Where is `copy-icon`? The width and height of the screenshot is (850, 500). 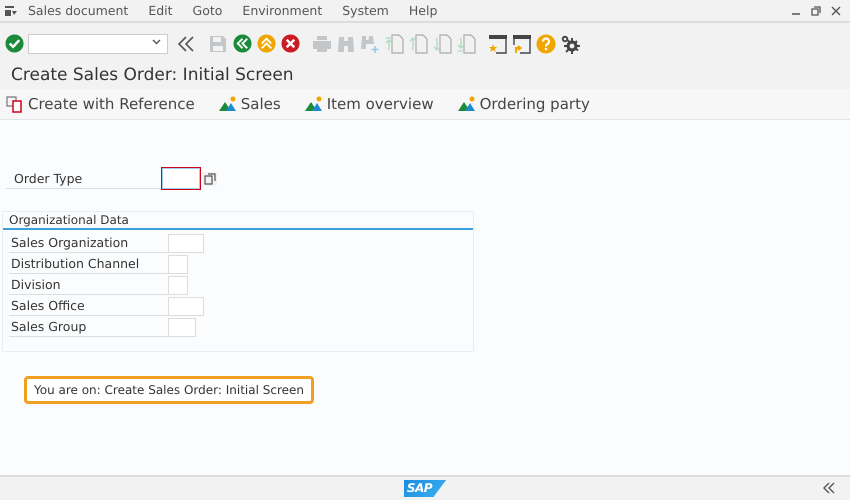
copy-icon is located at coordinates (15, 104).